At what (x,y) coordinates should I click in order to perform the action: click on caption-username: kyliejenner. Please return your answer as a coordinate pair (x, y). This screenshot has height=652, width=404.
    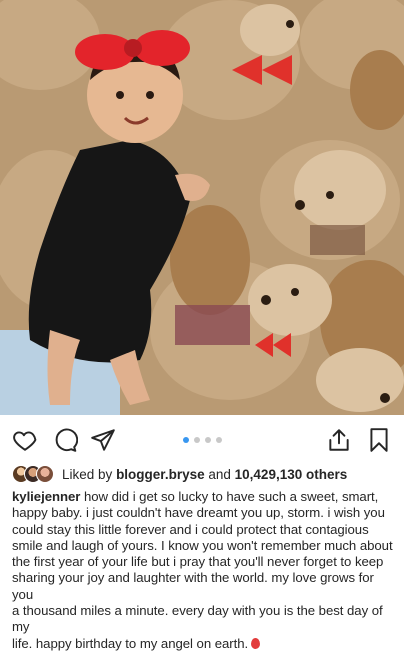
    Looking at the image, I should click on (46, 496).